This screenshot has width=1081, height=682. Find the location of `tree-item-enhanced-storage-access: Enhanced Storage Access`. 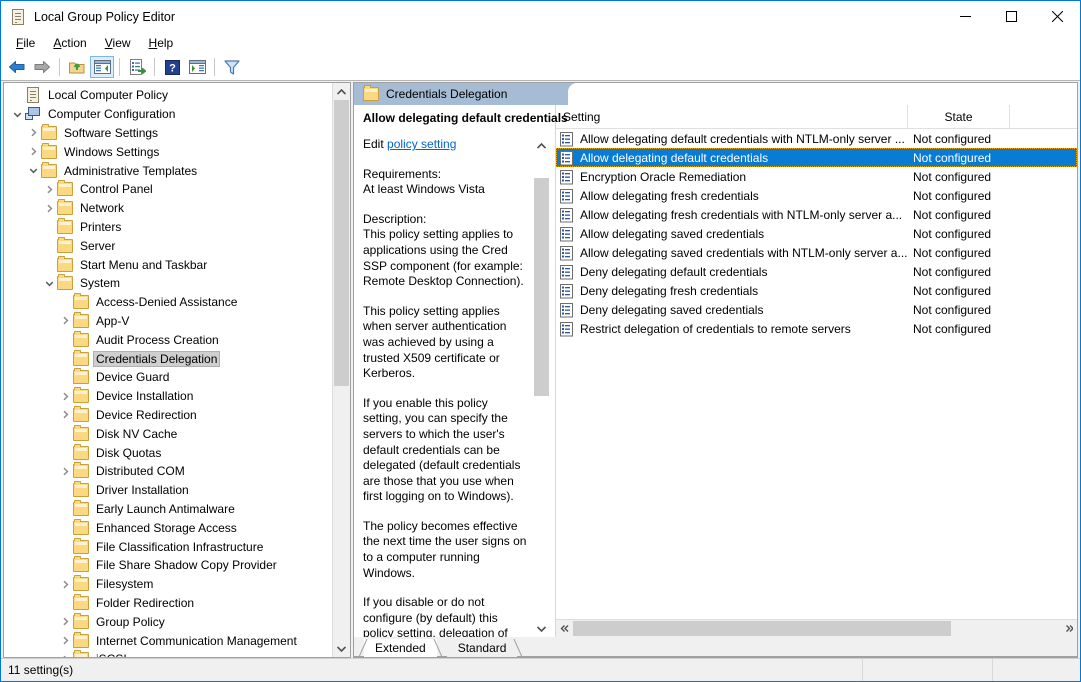

tree-item-enhanced-storage-access: Enhanced Storage Access is located at coordinates (168, 527).